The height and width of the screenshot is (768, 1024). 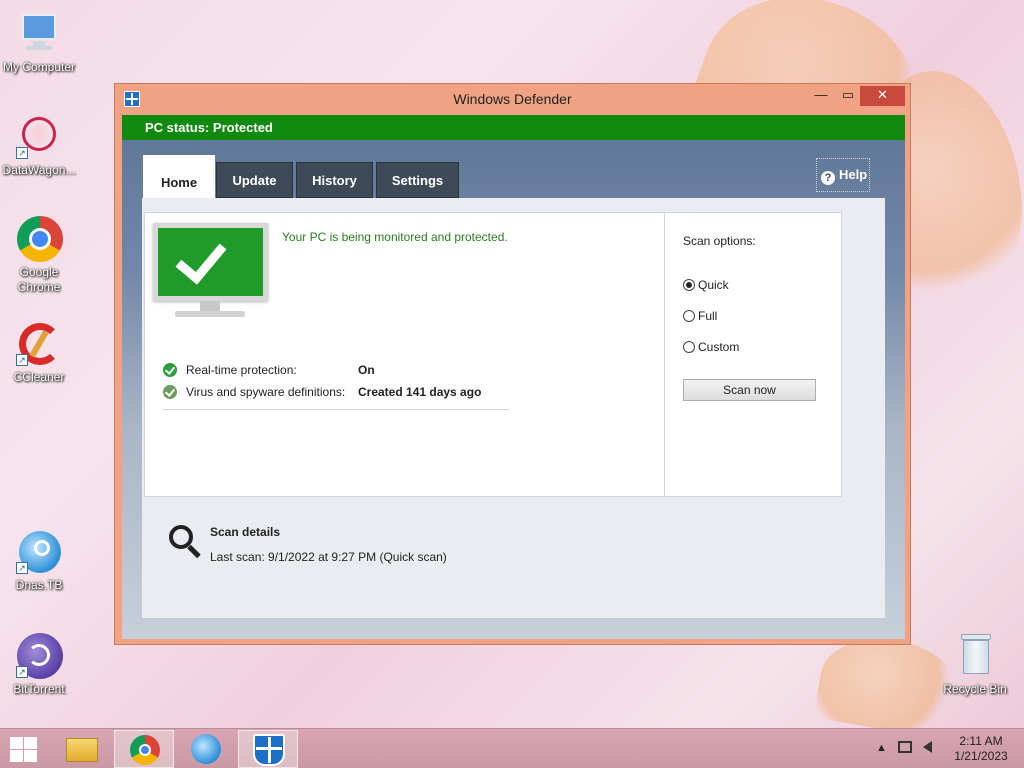 What do you see at coordinates (928, 747) in the screenshot?
I see `volume-icon` at bounding box center [928, 747].